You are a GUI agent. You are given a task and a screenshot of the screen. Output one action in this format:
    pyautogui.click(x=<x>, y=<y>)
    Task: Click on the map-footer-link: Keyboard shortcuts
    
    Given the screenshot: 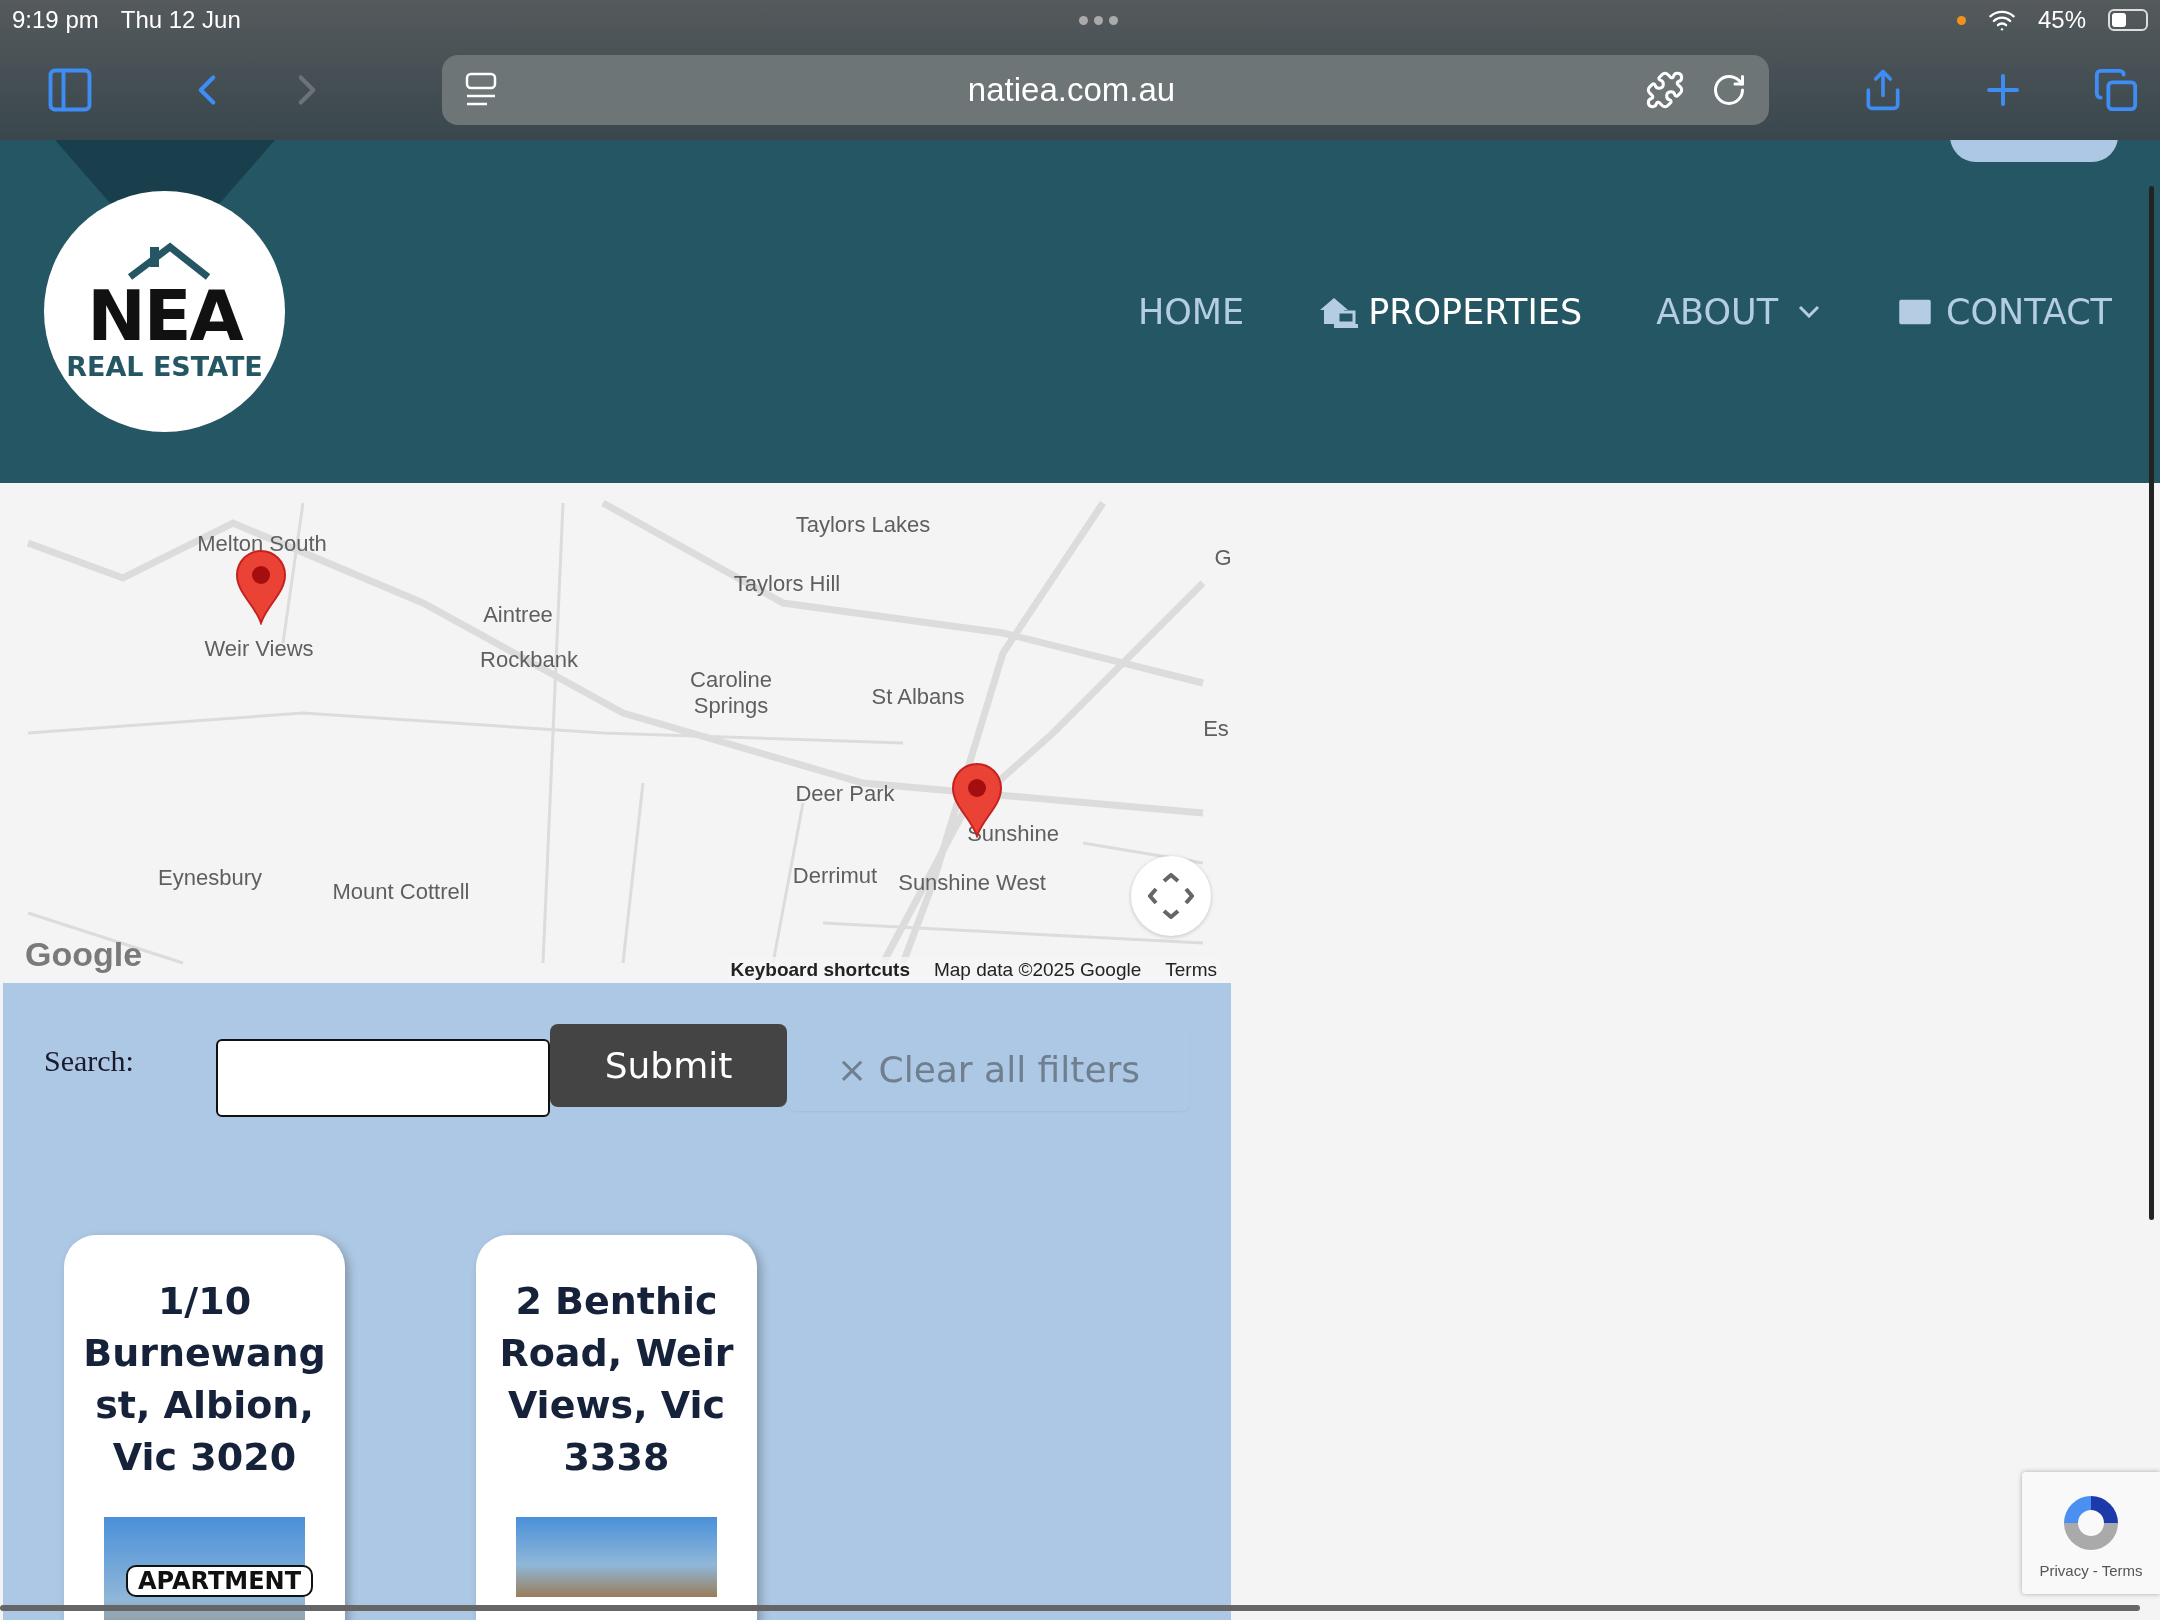 What is the action you would take?
    pyautogui.click(x=820, y=970)
    